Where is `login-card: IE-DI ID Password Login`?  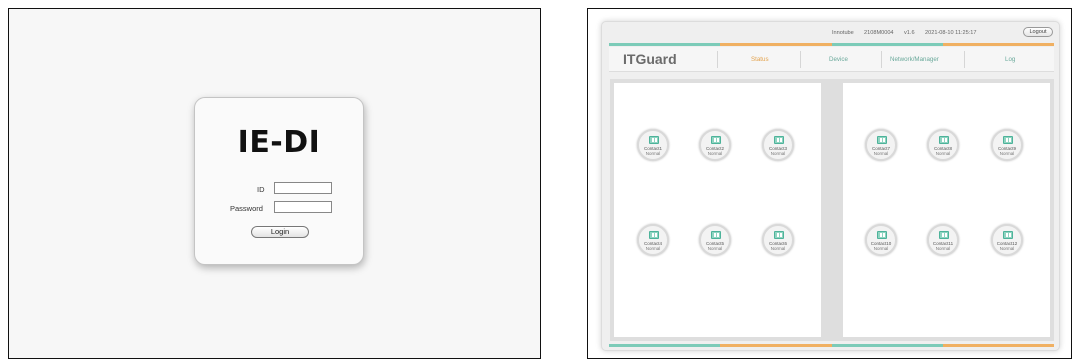 login-card: IE-DI ID Password Login is located at coordinates (279, 181).